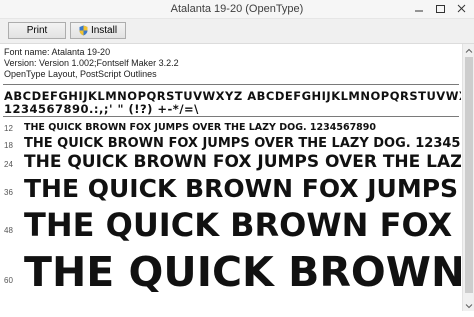 This screenshot has width=474, height=317. What do you see at coordinates (80, 74) in the screenshot?
I see `font-layout-line: OpenType Layout, PostScript Outlines` at bounding box center [80, 74].